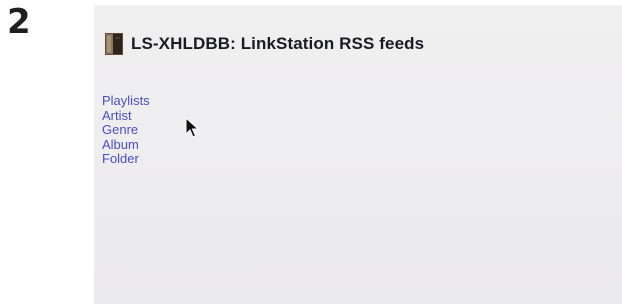 The width and height of the screenshot is (622, 304). I want to click on menu-item-album: Album, so click(126, 145).